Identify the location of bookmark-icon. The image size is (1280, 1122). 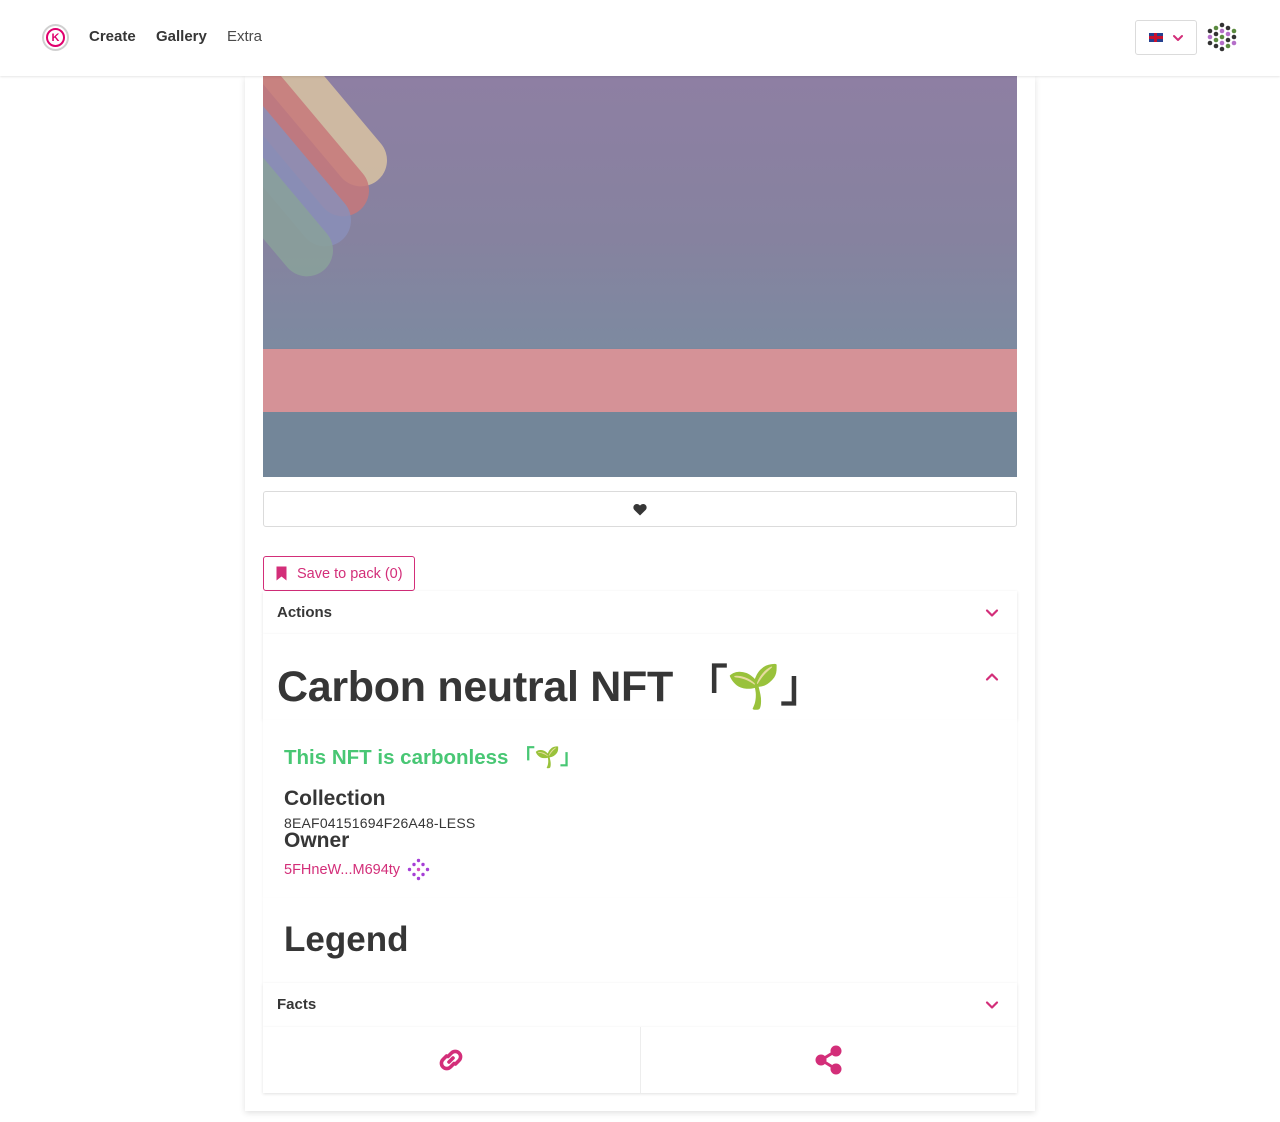
(281, 573).